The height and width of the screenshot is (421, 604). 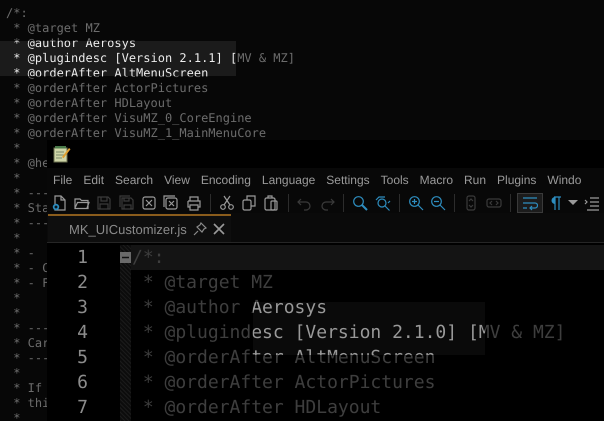 What do you see at coordinates (31, 403) in the screenshot?
I see `code-line: * thi` at bounding box center [31, 403].